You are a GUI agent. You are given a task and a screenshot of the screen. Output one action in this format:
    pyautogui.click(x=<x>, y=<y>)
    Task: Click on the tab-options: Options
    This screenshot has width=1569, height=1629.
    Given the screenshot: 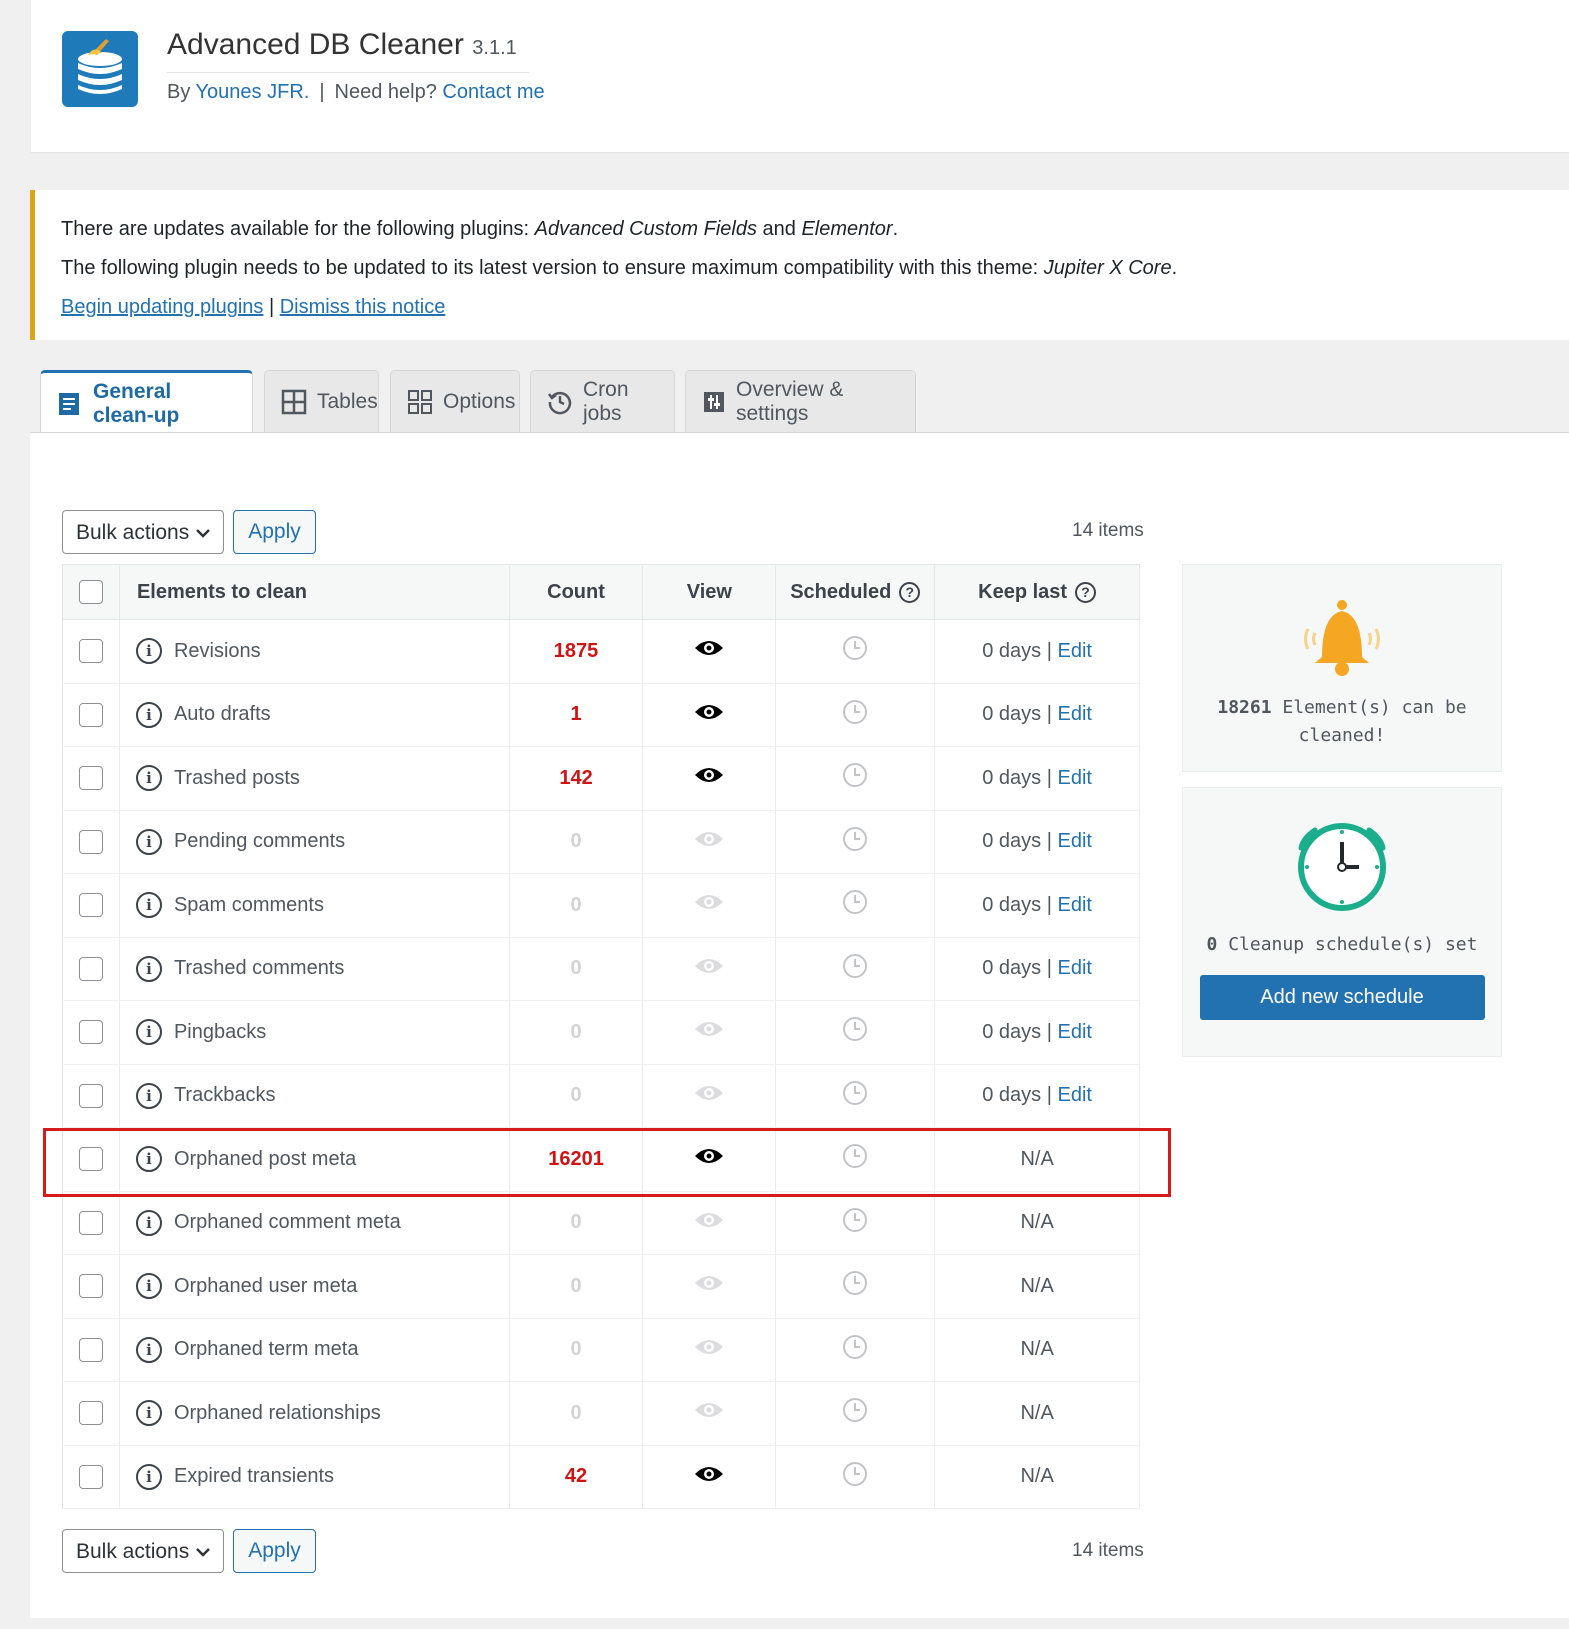 What is the action you would take?
    pyautogui.click(x=455, y=401)
    